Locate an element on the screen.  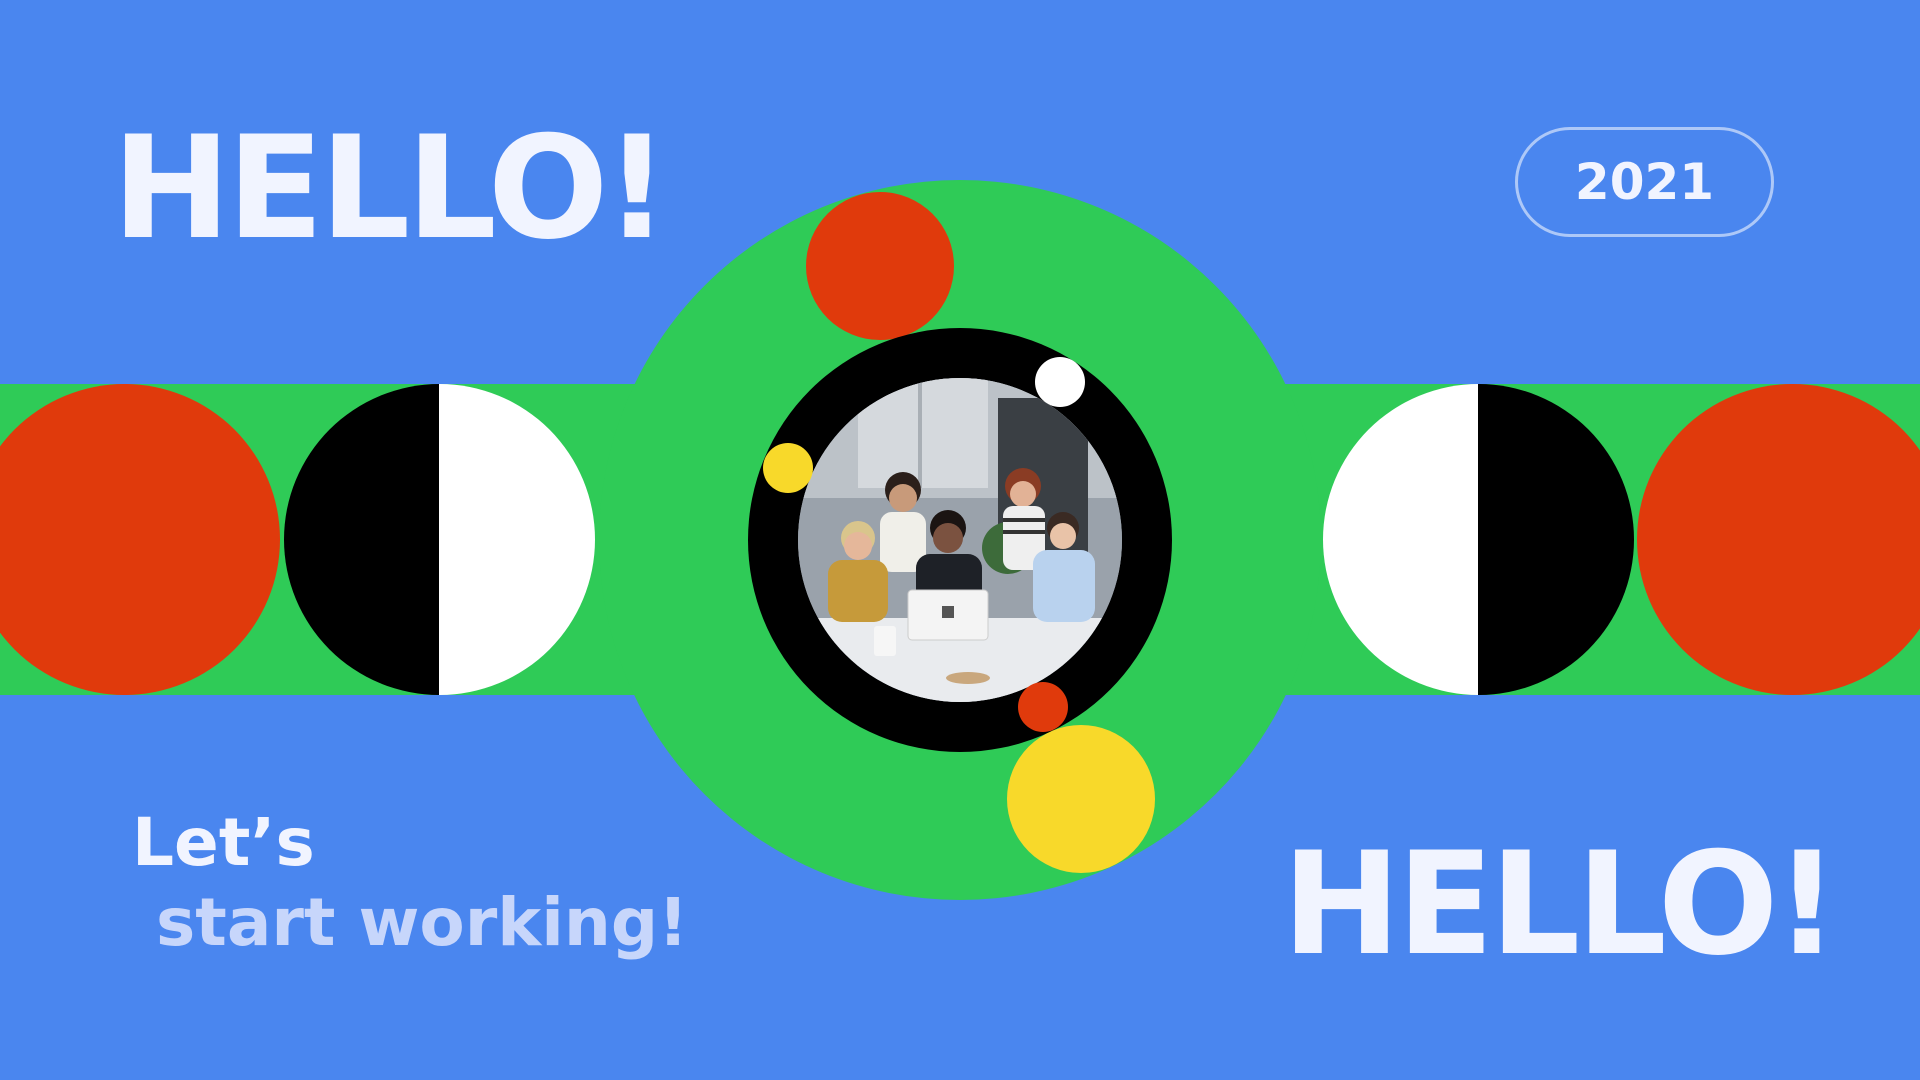
headline-bottom: HELLO! is located at coordinates (1560, 904).